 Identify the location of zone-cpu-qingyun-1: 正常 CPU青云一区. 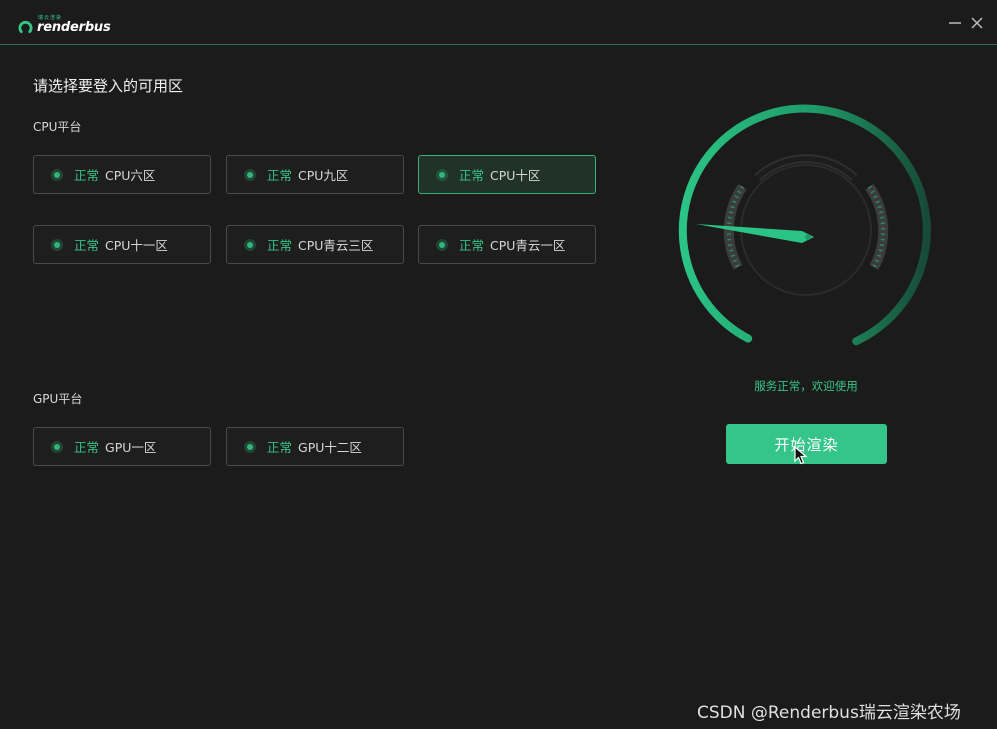
(507, 244).